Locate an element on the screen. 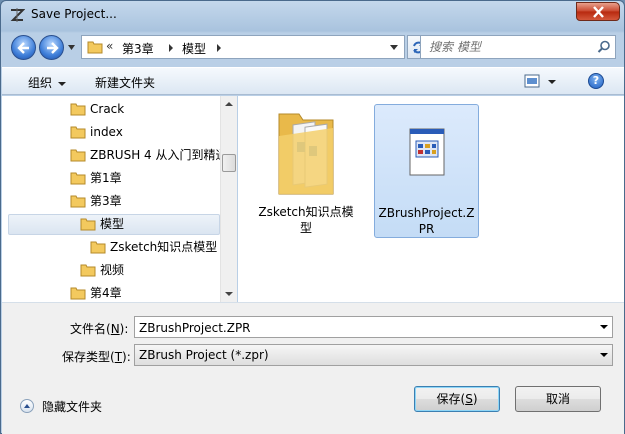  folder-large-icon is located at coordinates (306, 154).